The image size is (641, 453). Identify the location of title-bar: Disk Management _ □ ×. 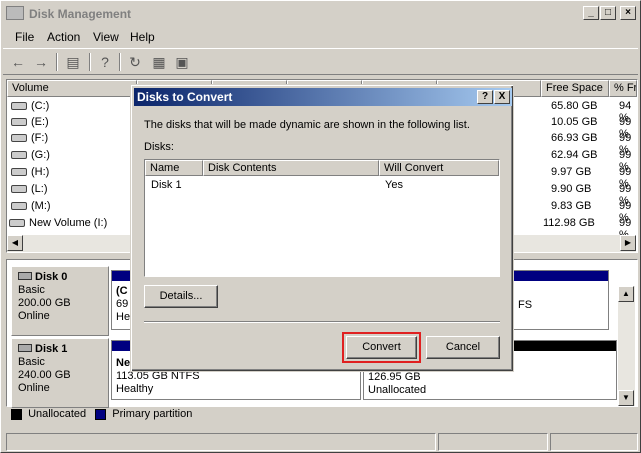
(320, 14).